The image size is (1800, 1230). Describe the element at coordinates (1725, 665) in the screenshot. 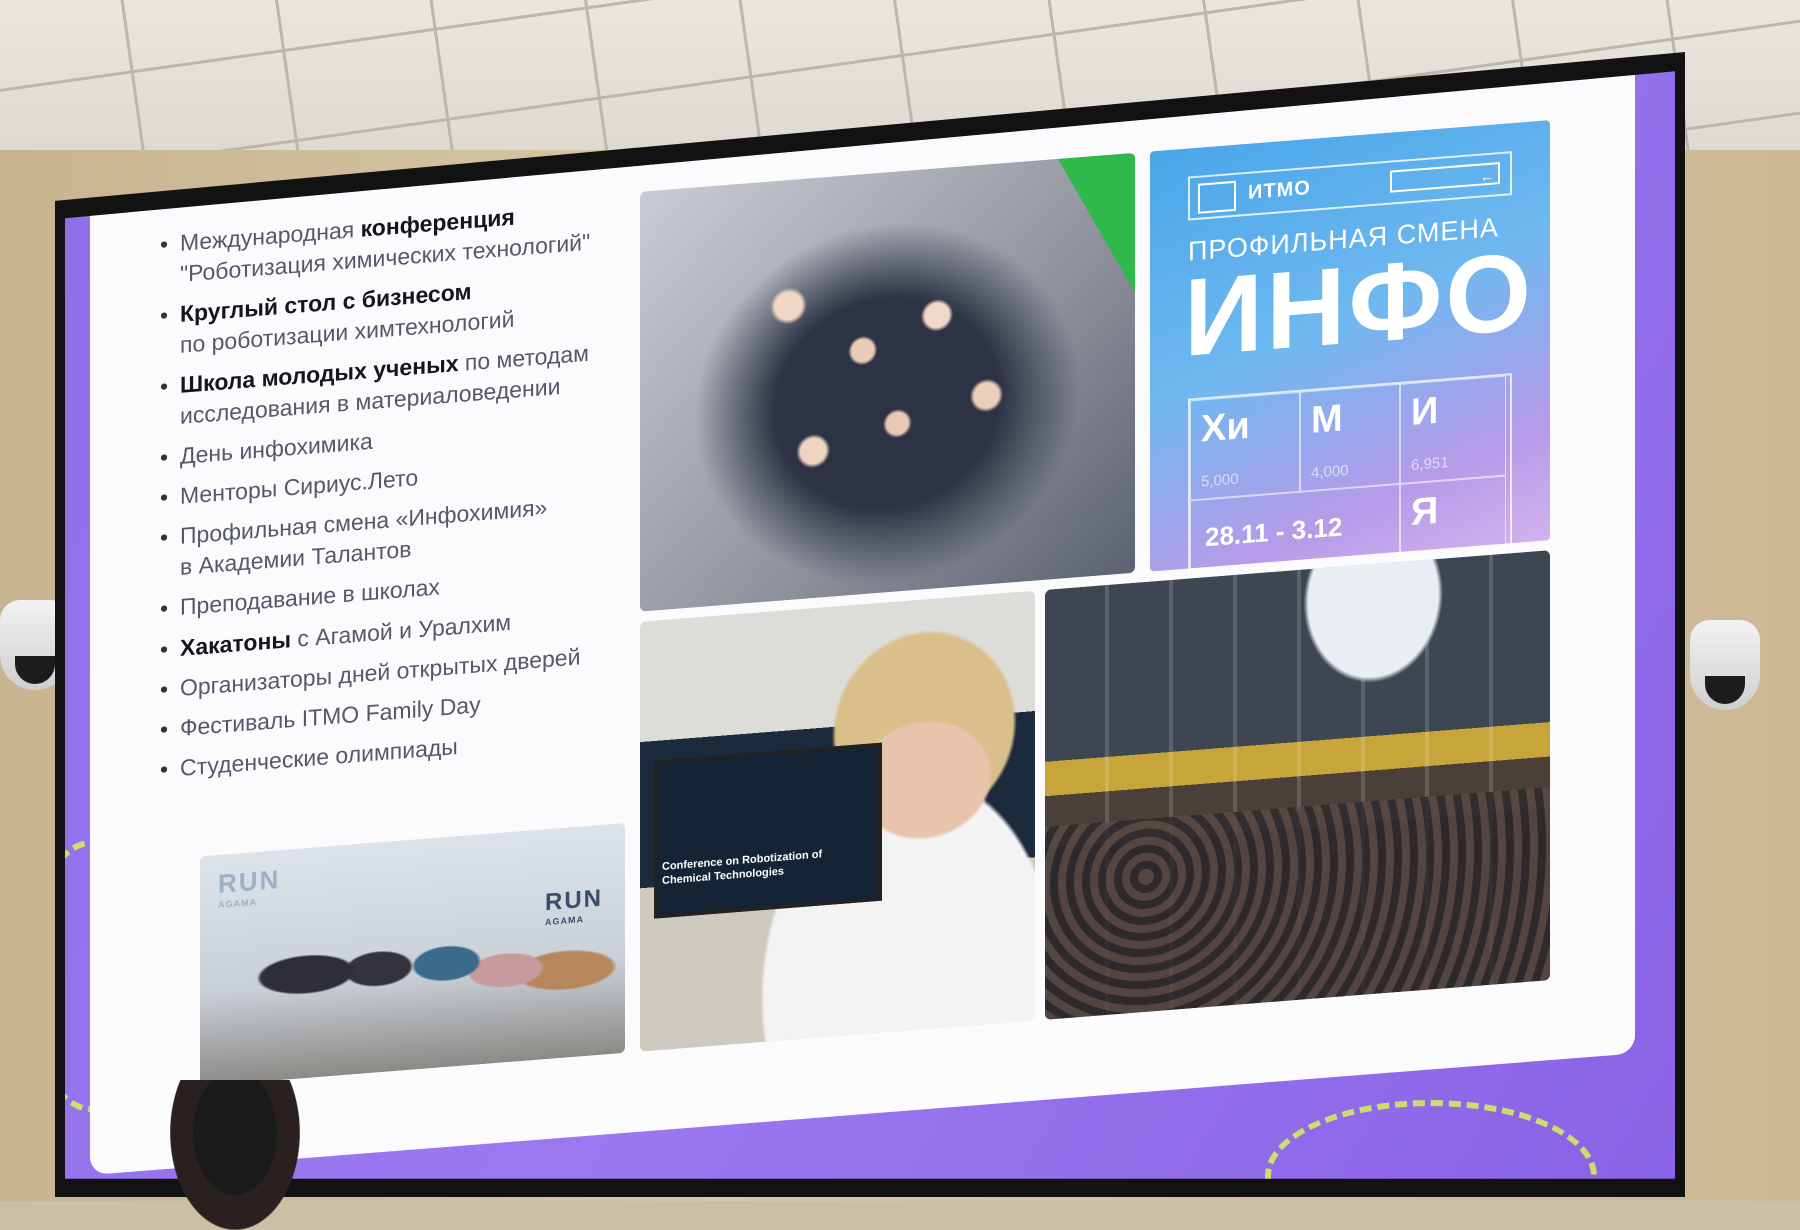

I see `security-camera-right` at that location.